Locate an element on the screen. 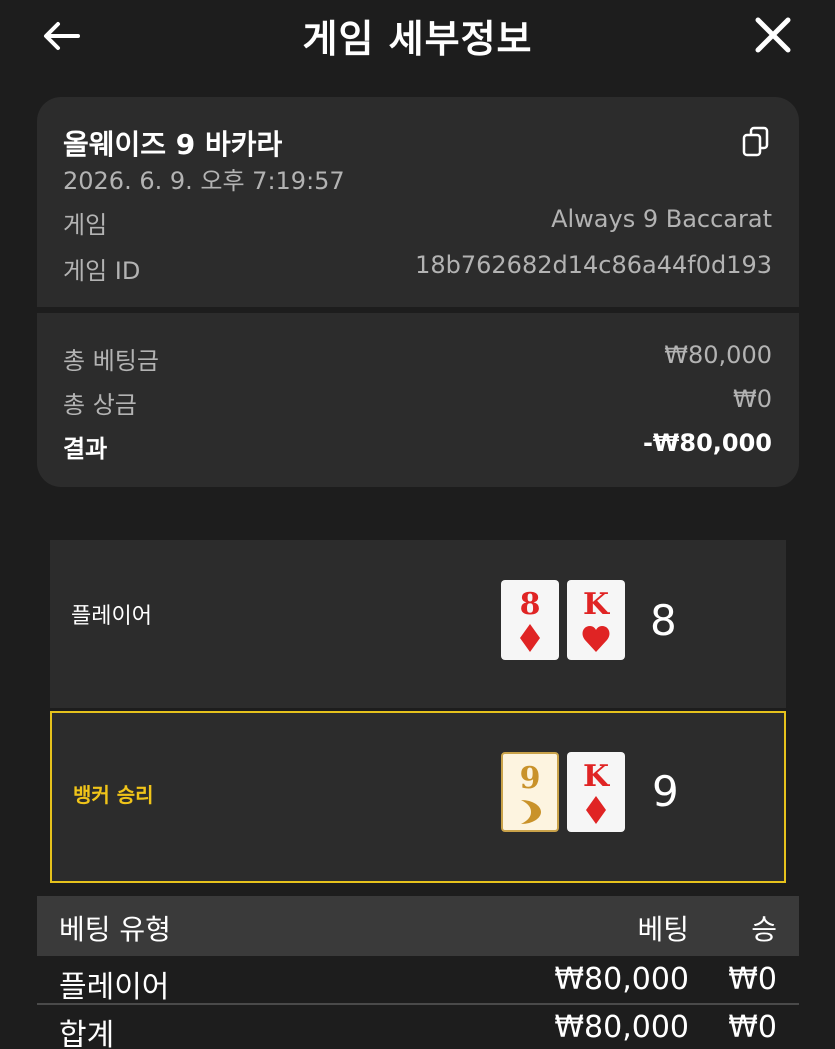 This screenshot has height=1049, width=835. result-label: 결과 is located at coordinates (85, 449).